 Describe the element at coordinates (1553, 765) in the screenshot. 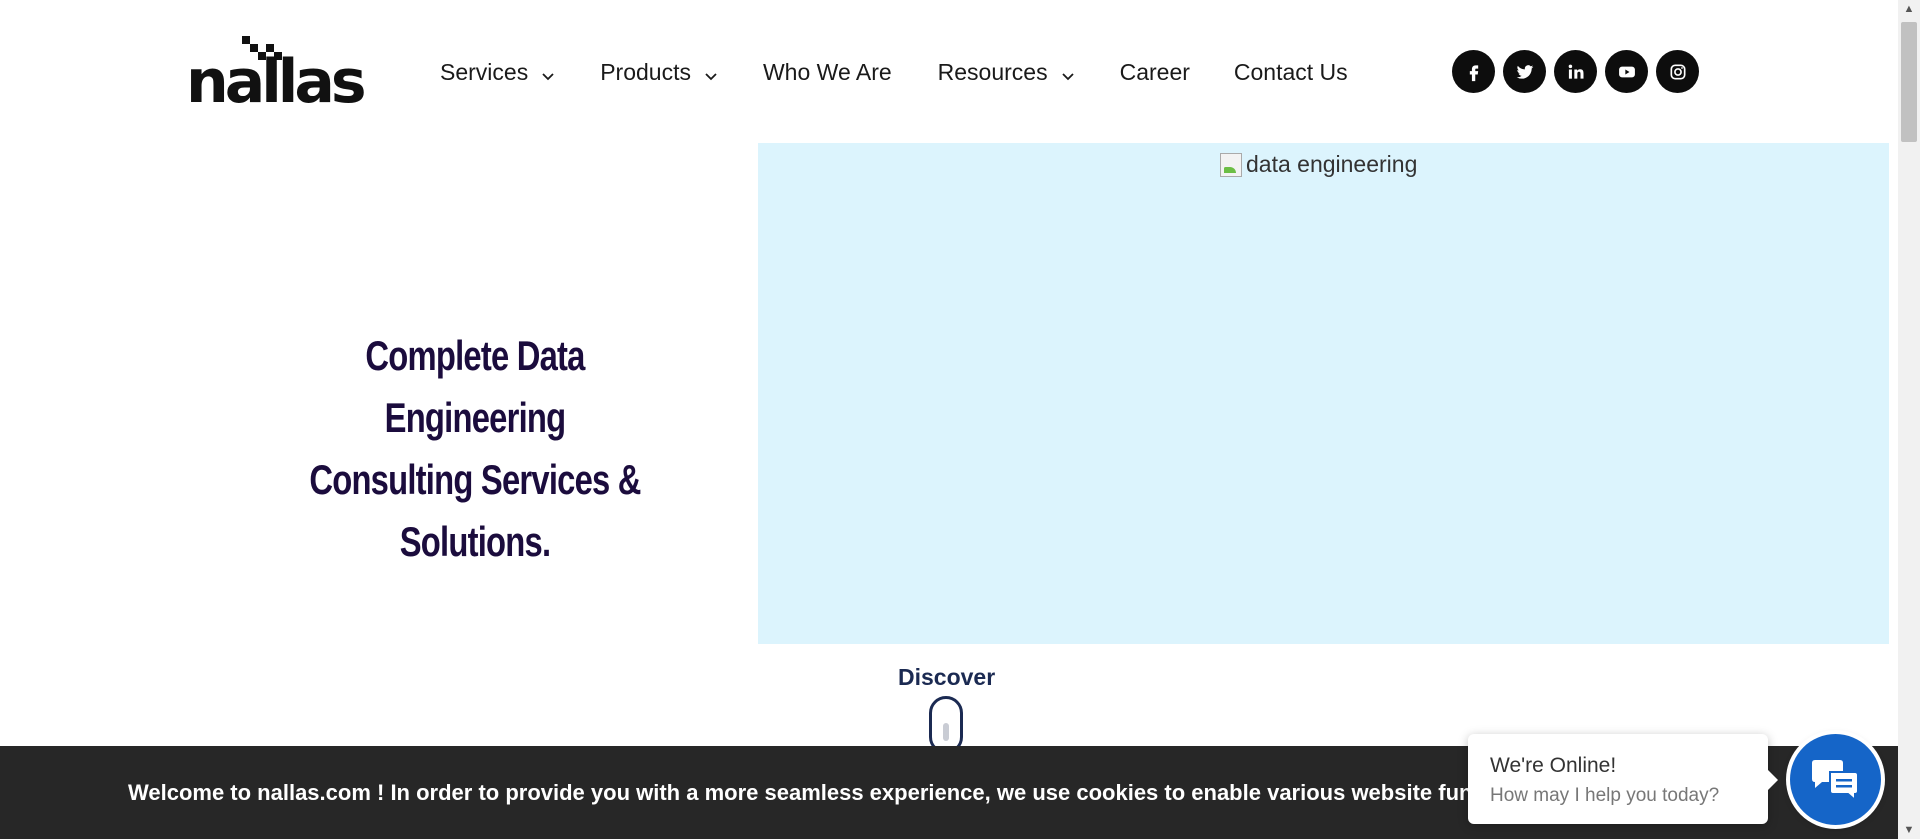

I see `chat-title: We're Online!` at that location.